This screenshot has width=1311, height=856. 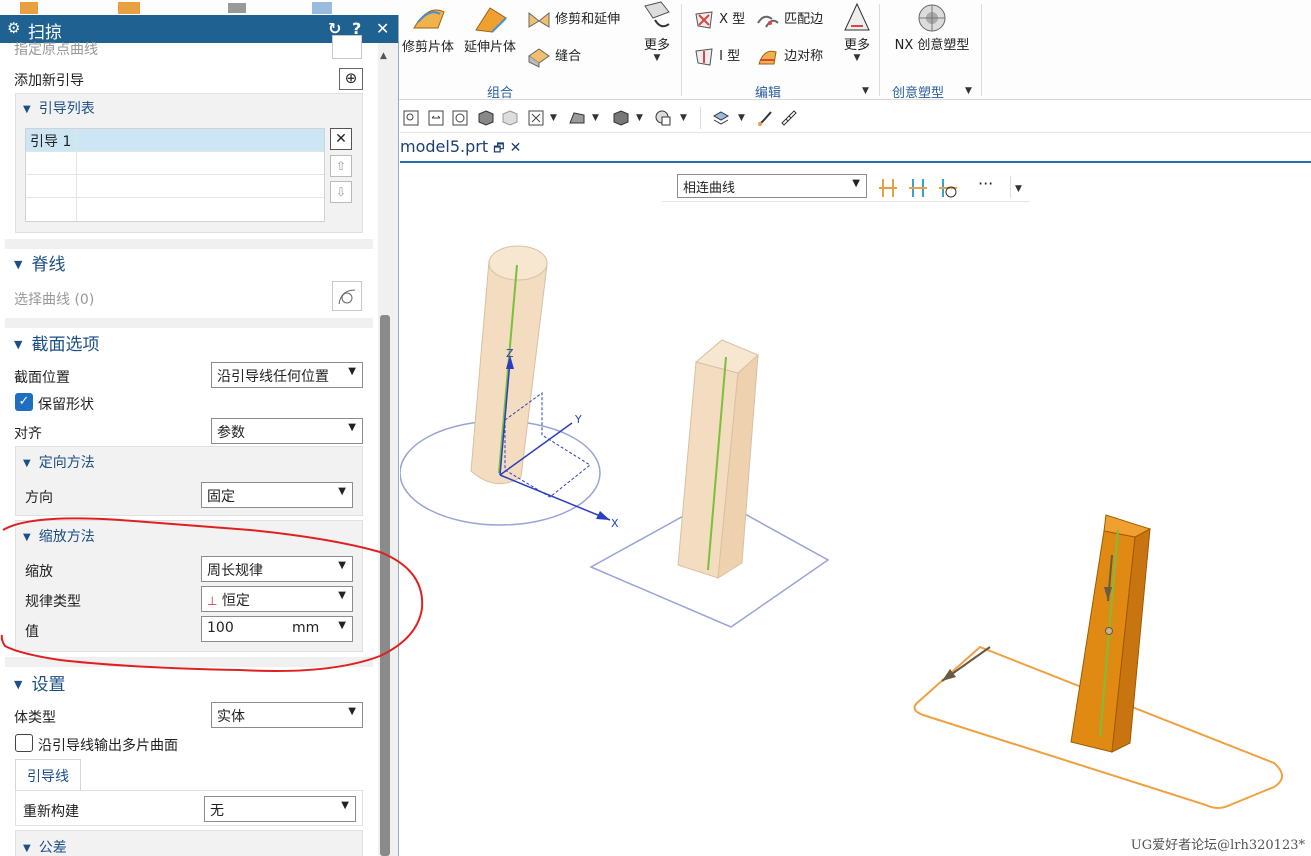 I want to click on fit-view-icon, so click(x=411, y=118).